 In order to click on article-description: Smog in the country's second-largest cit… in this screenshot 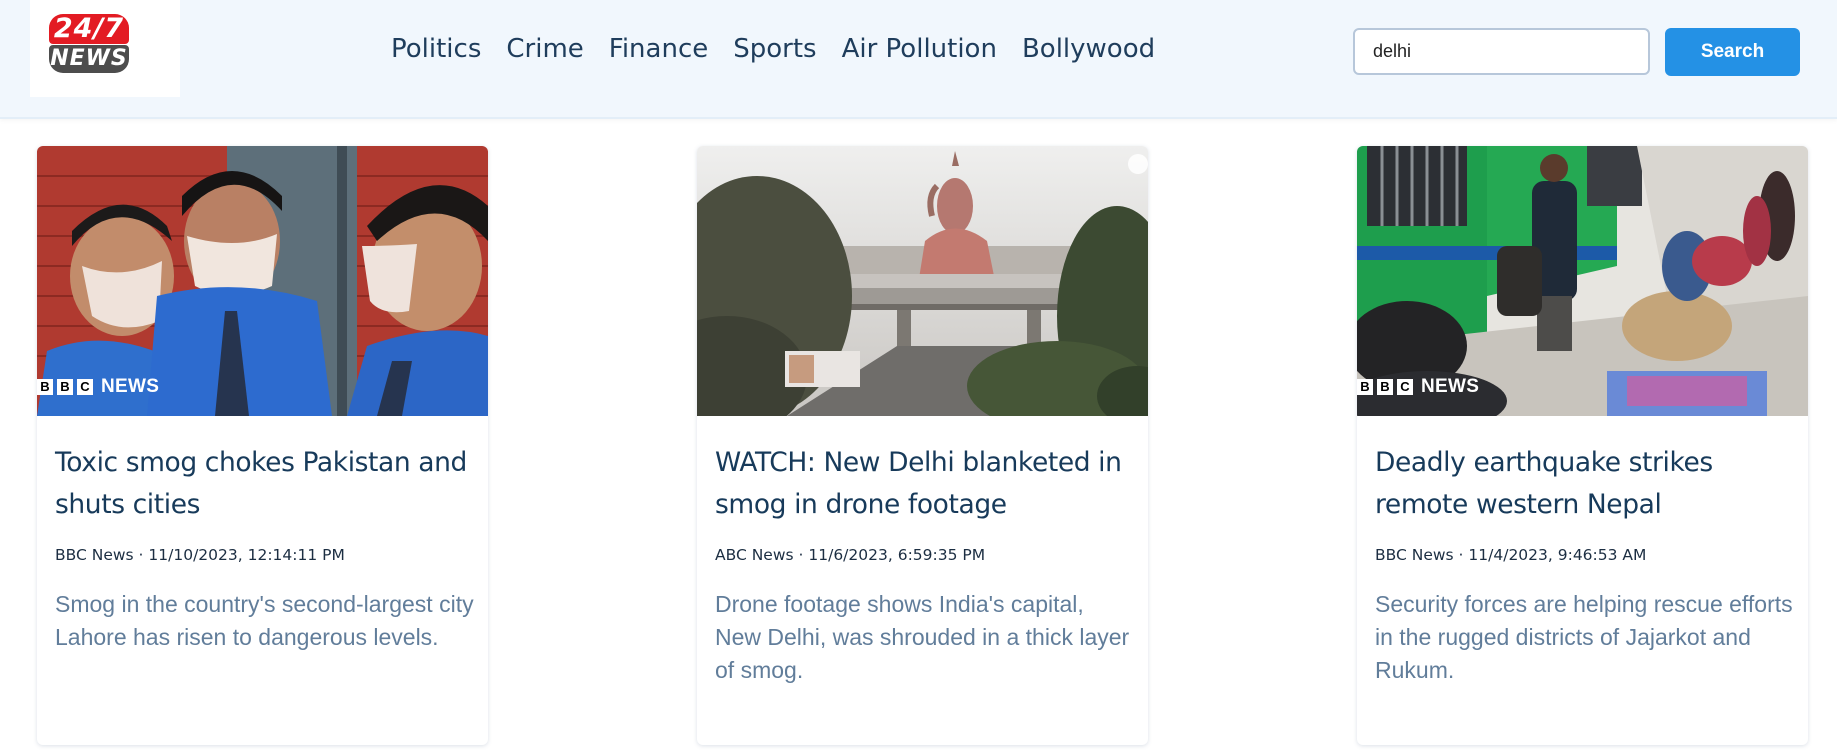, I will do `click(264, 620)`.